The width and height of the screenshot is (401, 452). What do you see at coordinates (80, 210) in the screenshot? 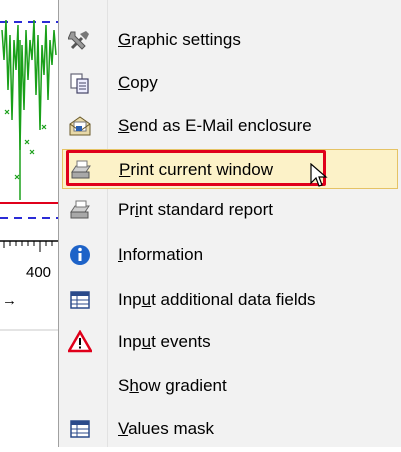
I see `printer-icon` at bounding box center [80, 210].